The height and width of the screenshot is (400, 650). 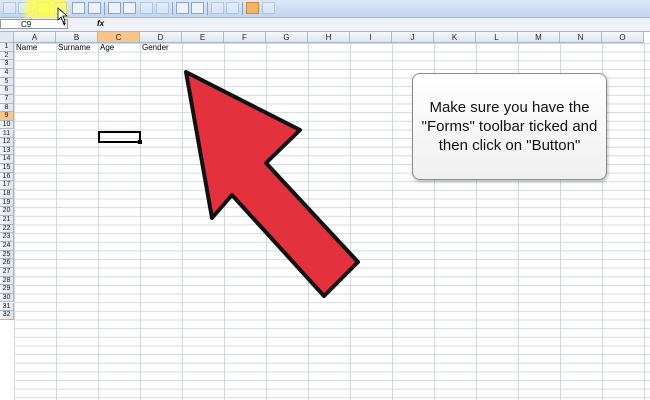 What do you see at coordinates (63, 15) in the screenshot?
I see `mouse-cursor-icon` at bounding box center [63, 15].